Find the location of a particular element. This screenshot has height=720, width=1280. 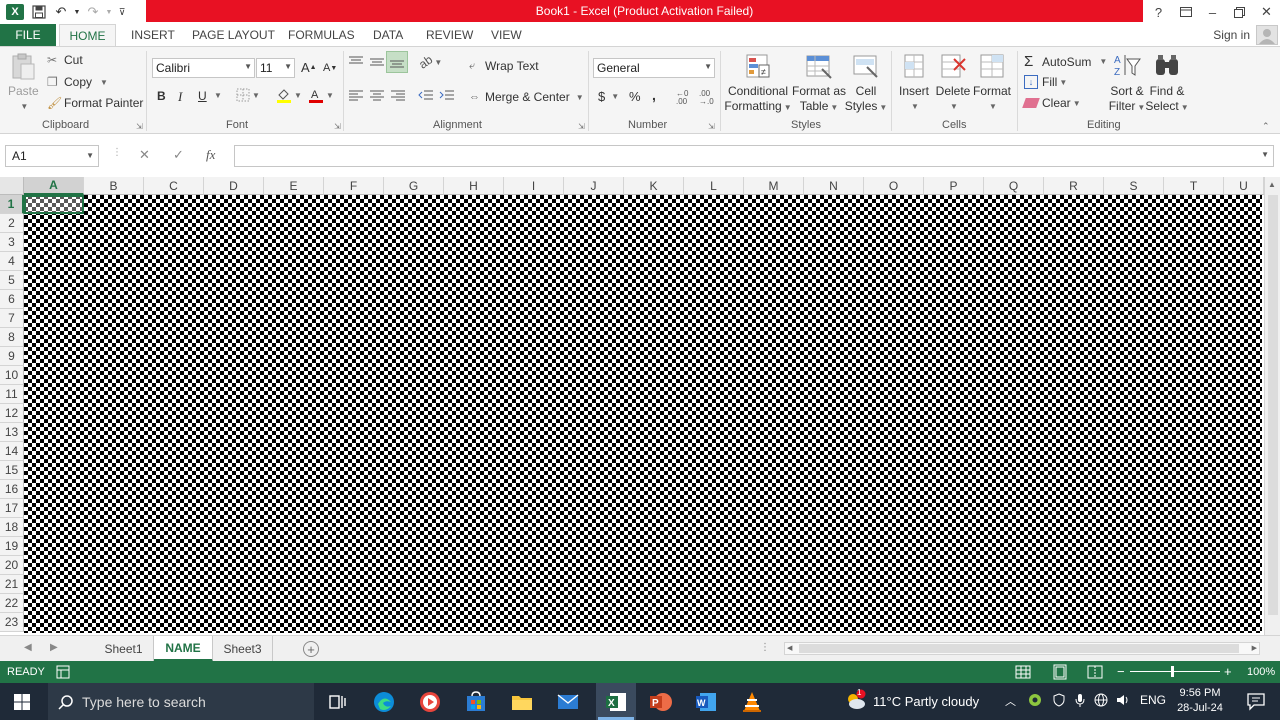

redo-dropdown-icon: ▼ is located at coordinates (109, 12).